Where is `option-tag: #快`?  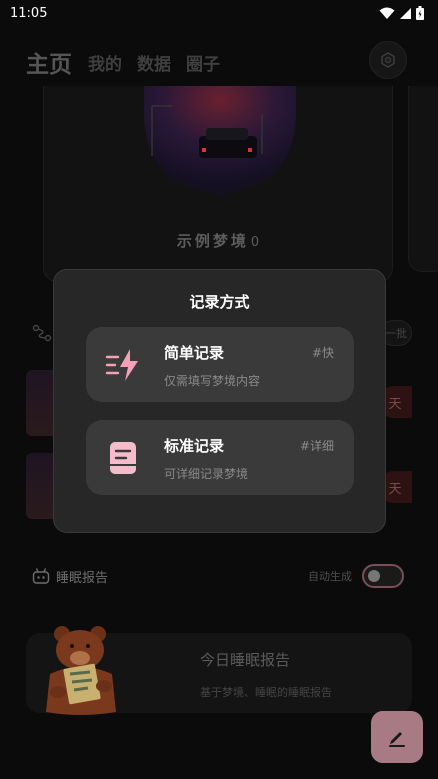 option-tag: #快 is located at coordinates (322, 353).